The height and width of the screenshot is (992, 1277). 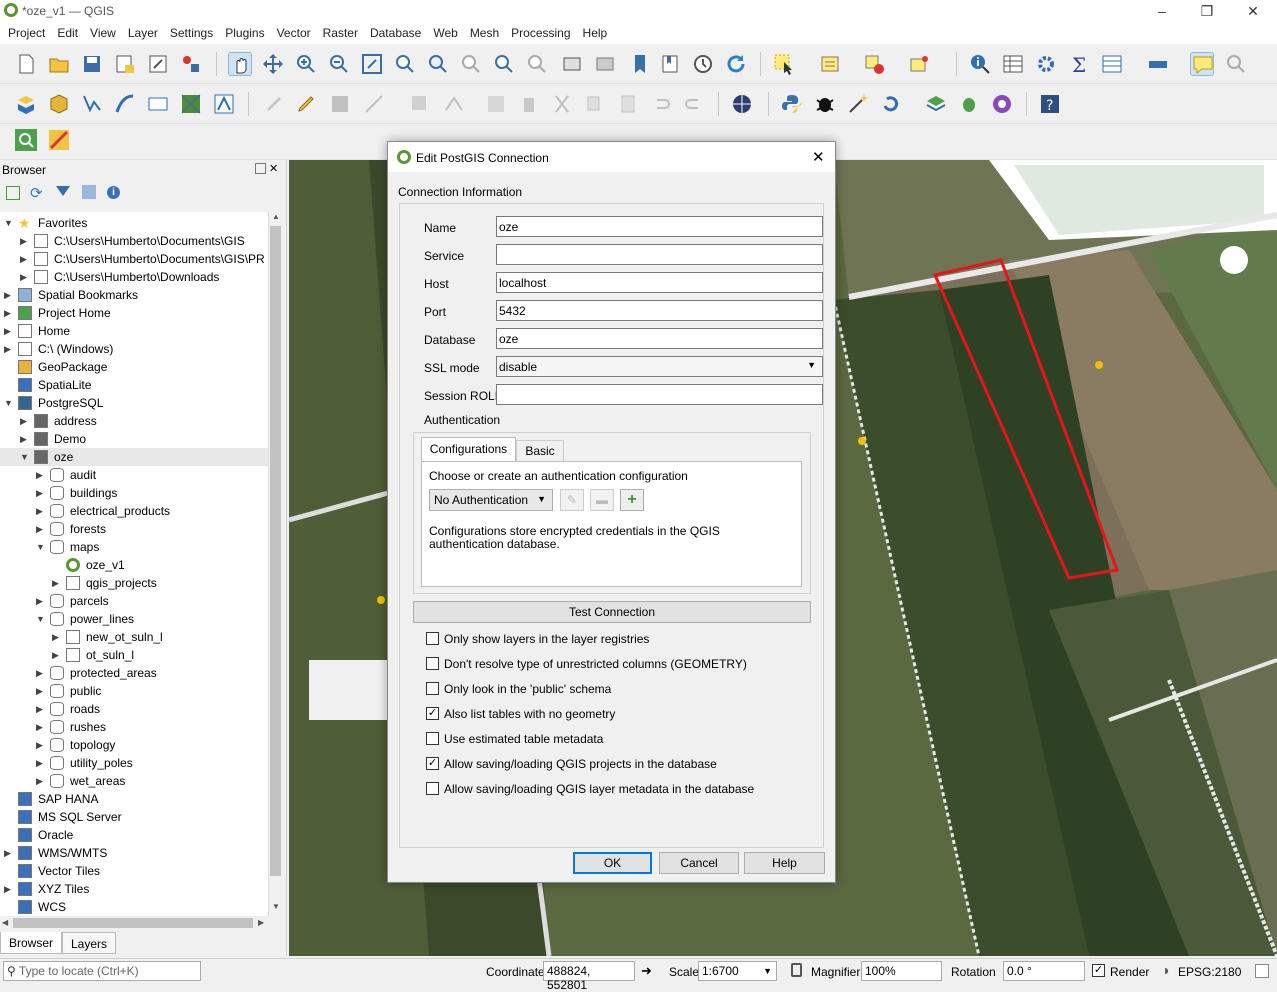 I want to click on zoom-out-icon, so click(x=339, y=64).